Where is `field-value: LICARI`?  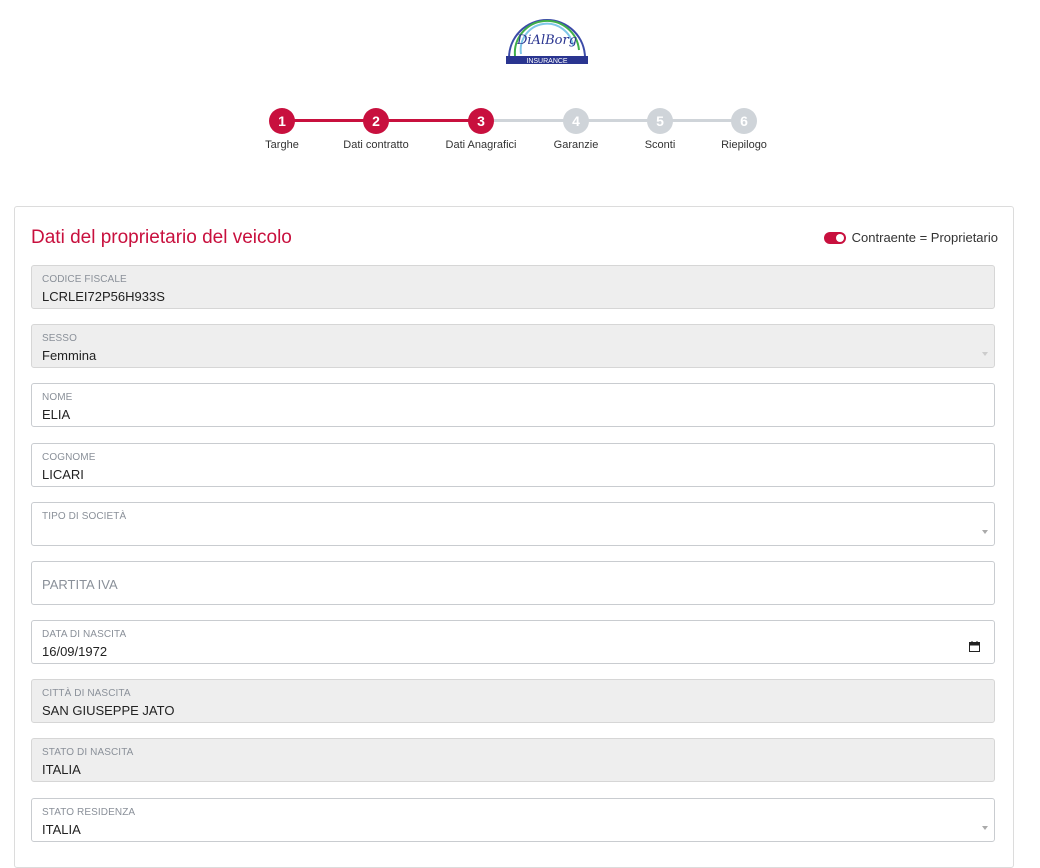
field-value: LICARI is located at coordinates (63, 474).